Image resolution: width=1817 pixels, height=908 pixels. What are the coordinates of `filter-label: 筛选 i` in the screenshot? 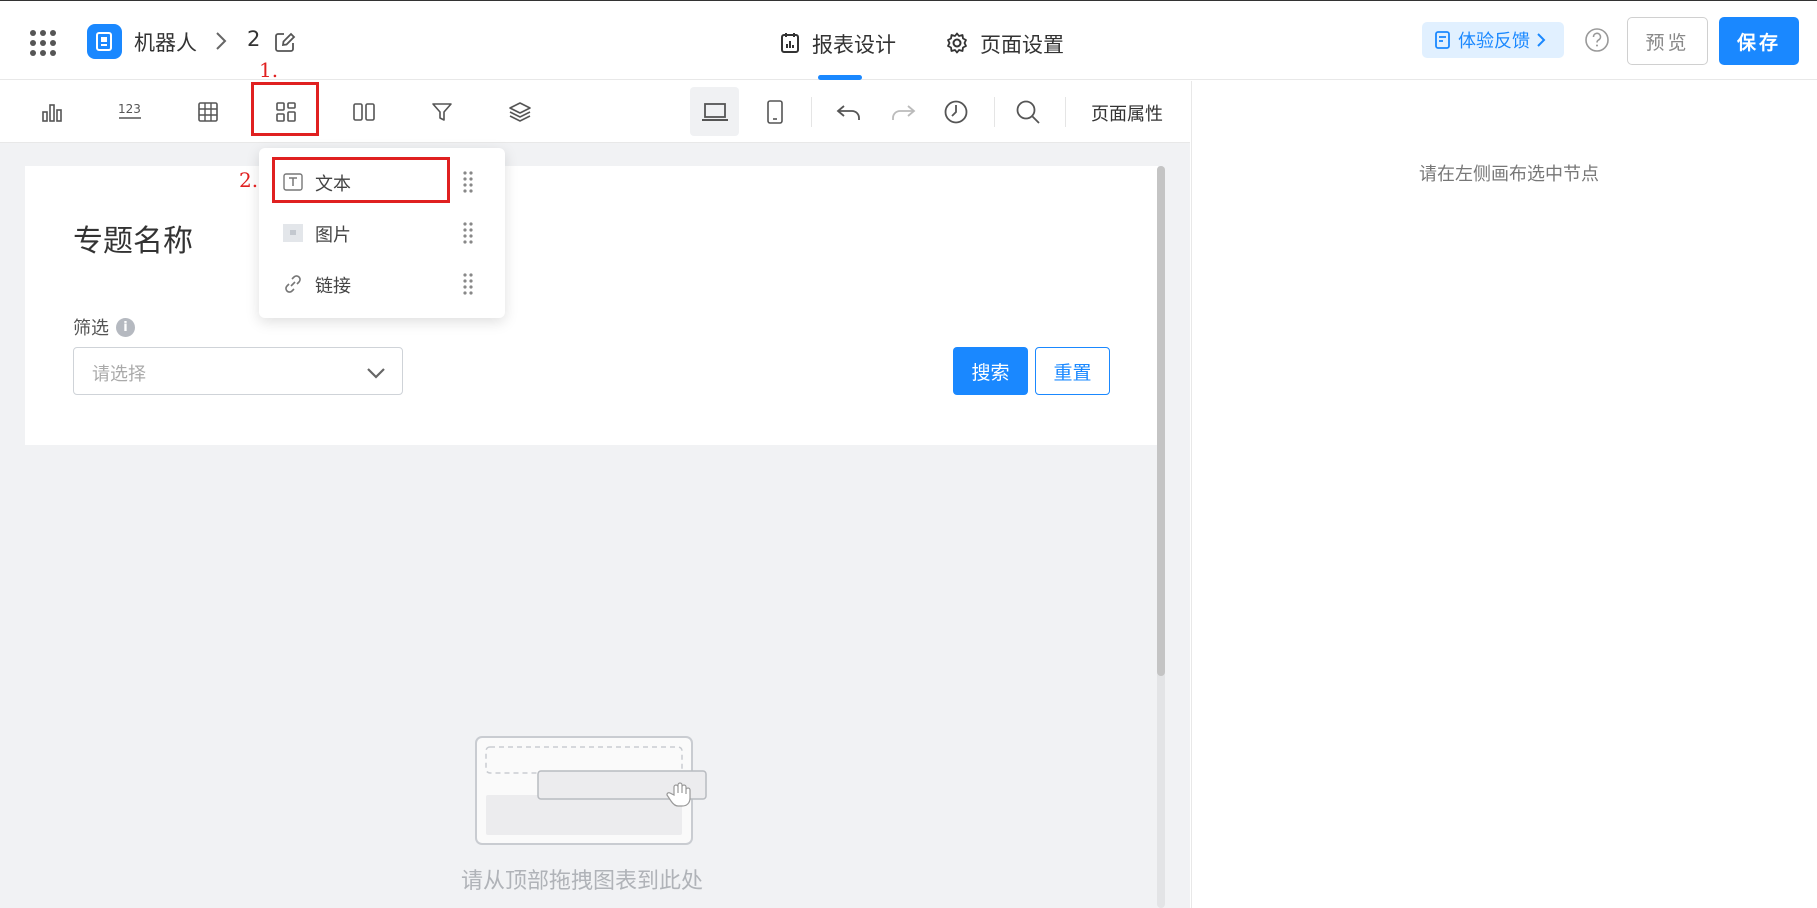 It's located at (104, 327).